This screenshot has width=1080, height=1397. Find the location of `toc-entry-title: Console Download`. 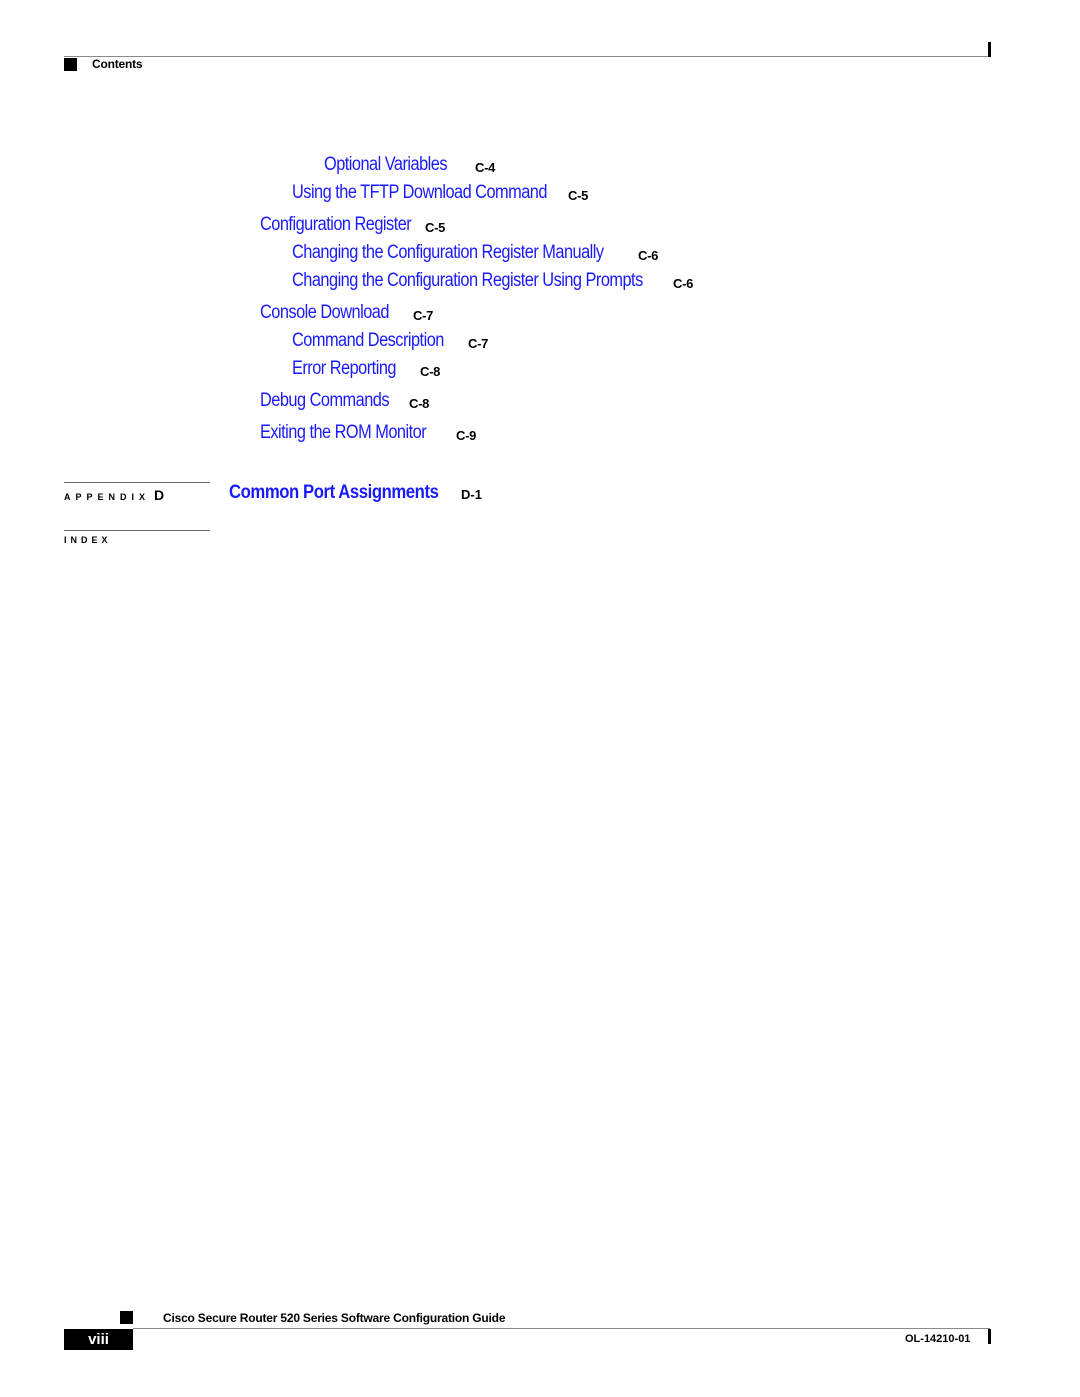

toc-entry-title: Console Download is located at coordinates (324, 313).